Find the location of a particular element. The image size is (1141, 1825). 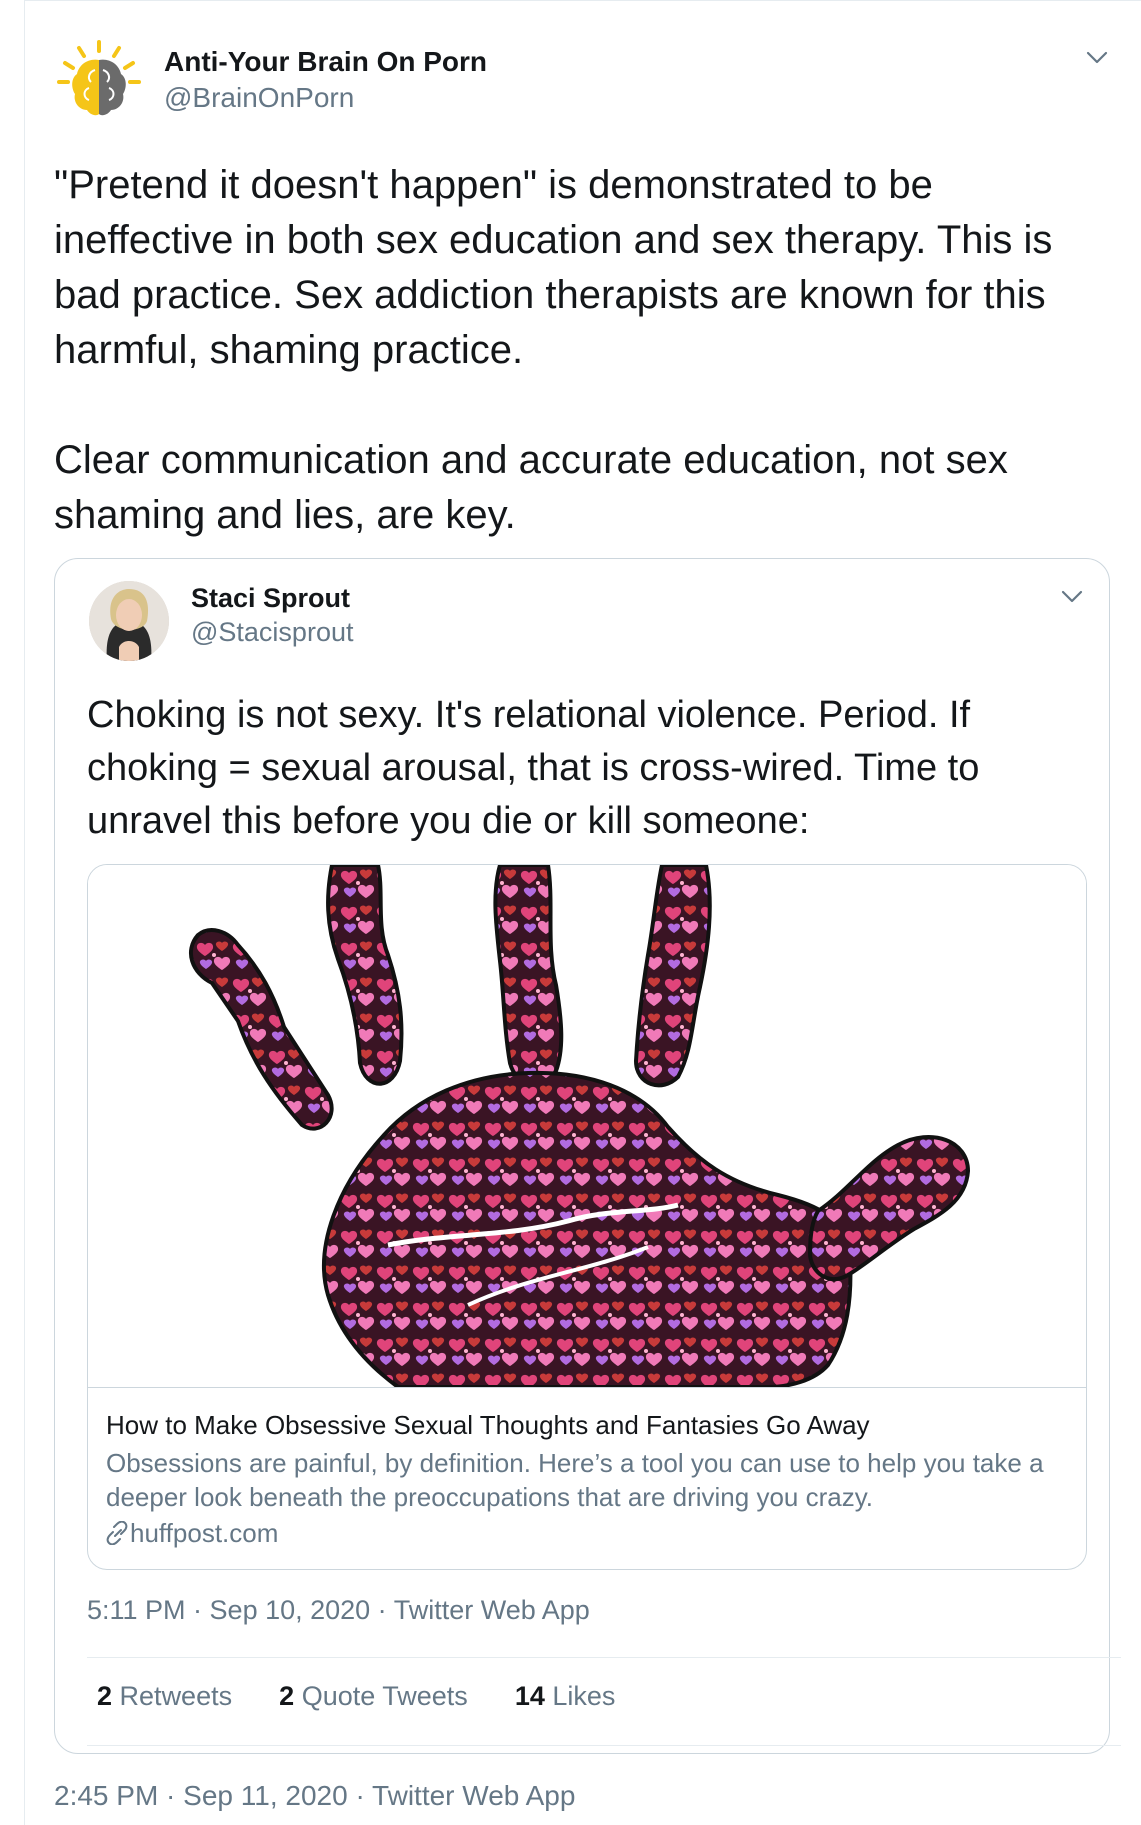

quote-tweets-stat: 2 Quote Tweets is located at coordinates (373, 1696).